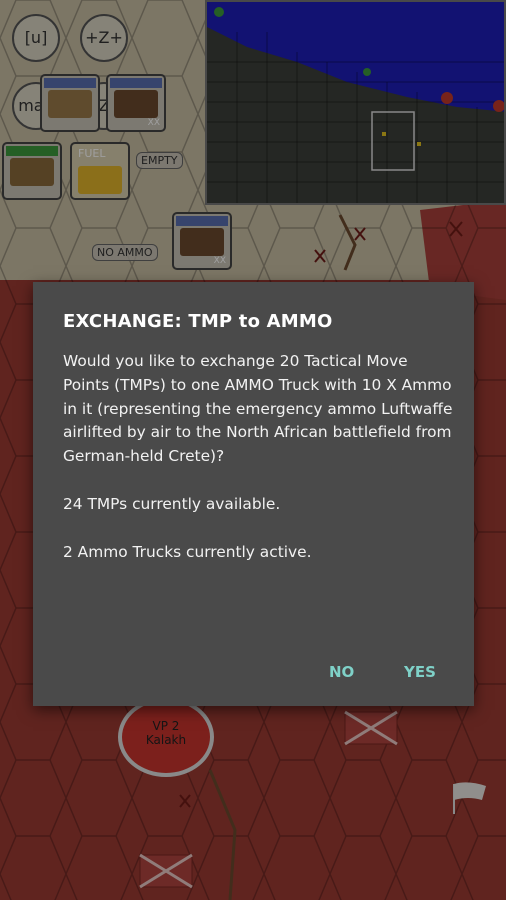 This screenshot has width=506, height=900. I want to click on yes-button: YES, so click(420, 672).